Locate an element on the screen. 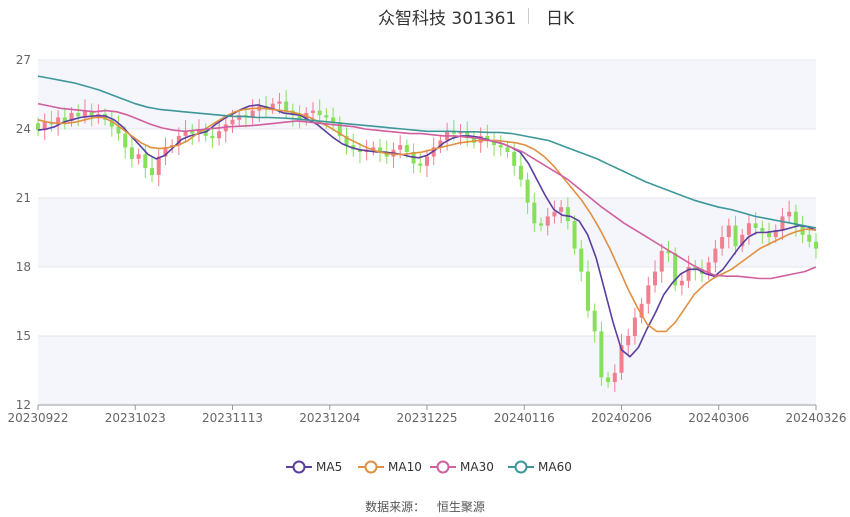 The height and width of the screenshot is (517, 850). legend-item-ma30: MA30 is located at coordinates (462, 467).